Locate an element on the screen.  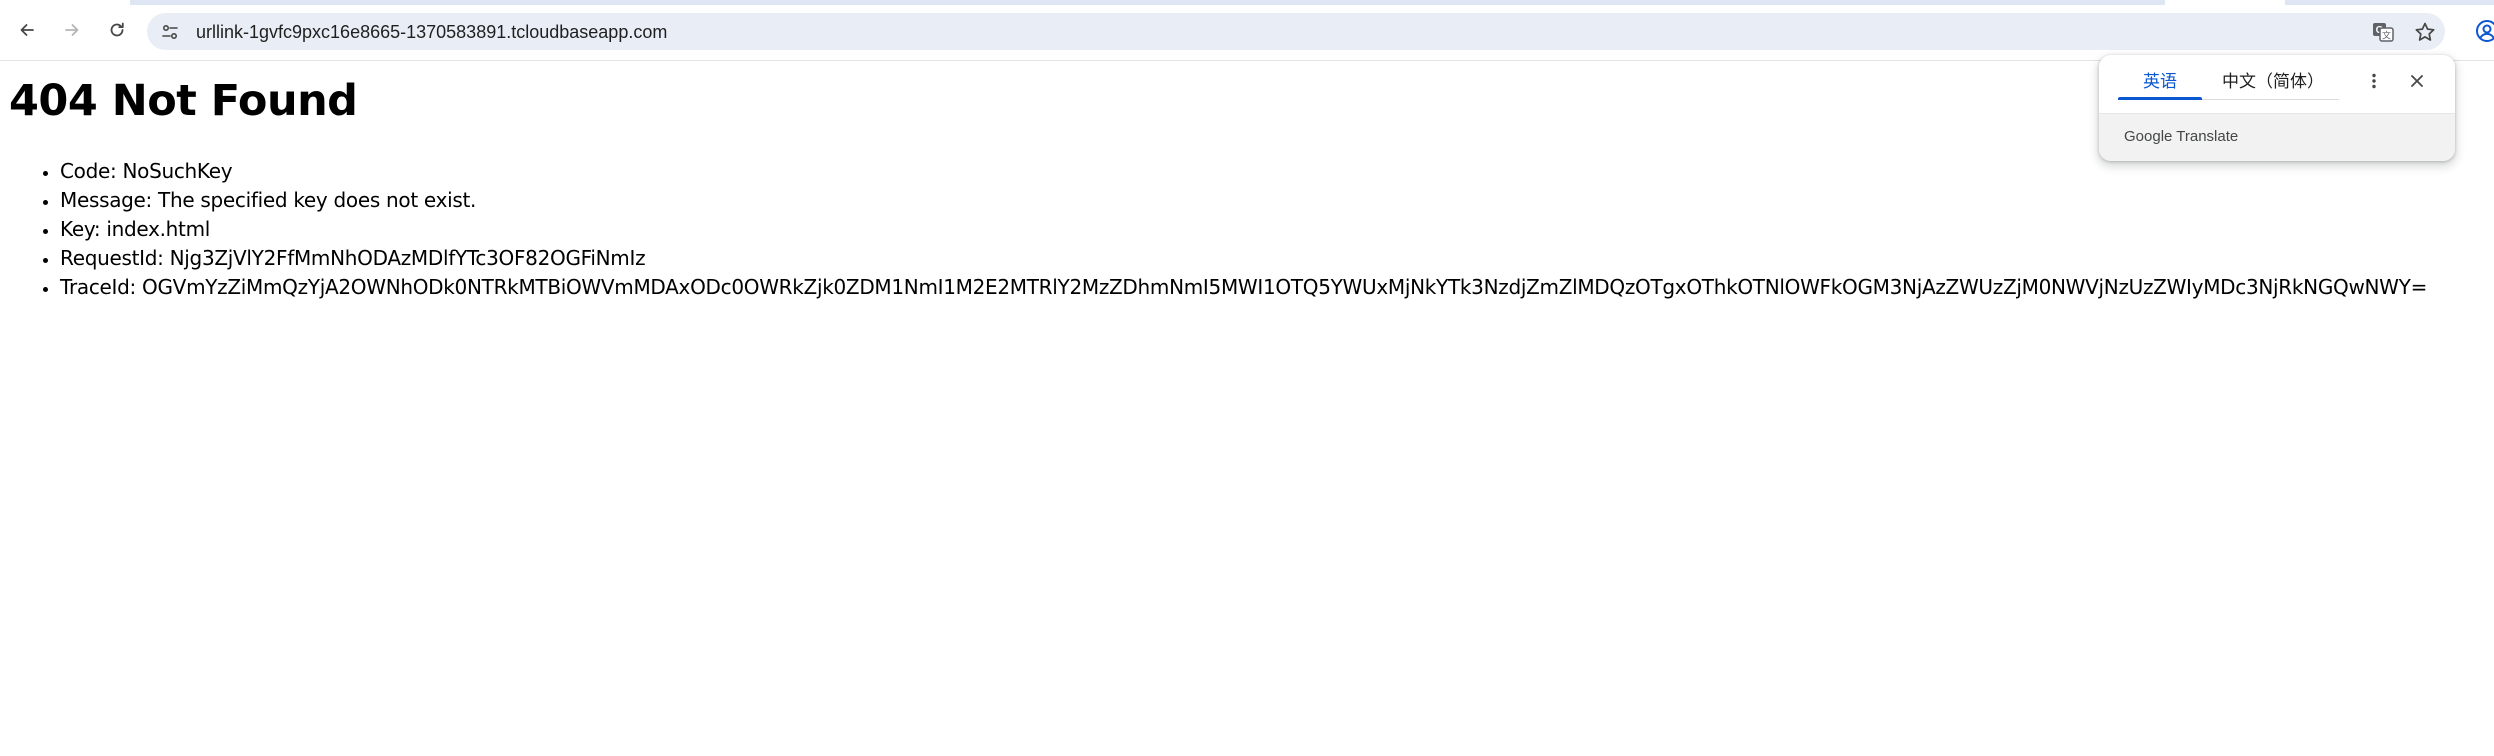
tab-source-language: 英语 is located at coordinates (2160, 79).